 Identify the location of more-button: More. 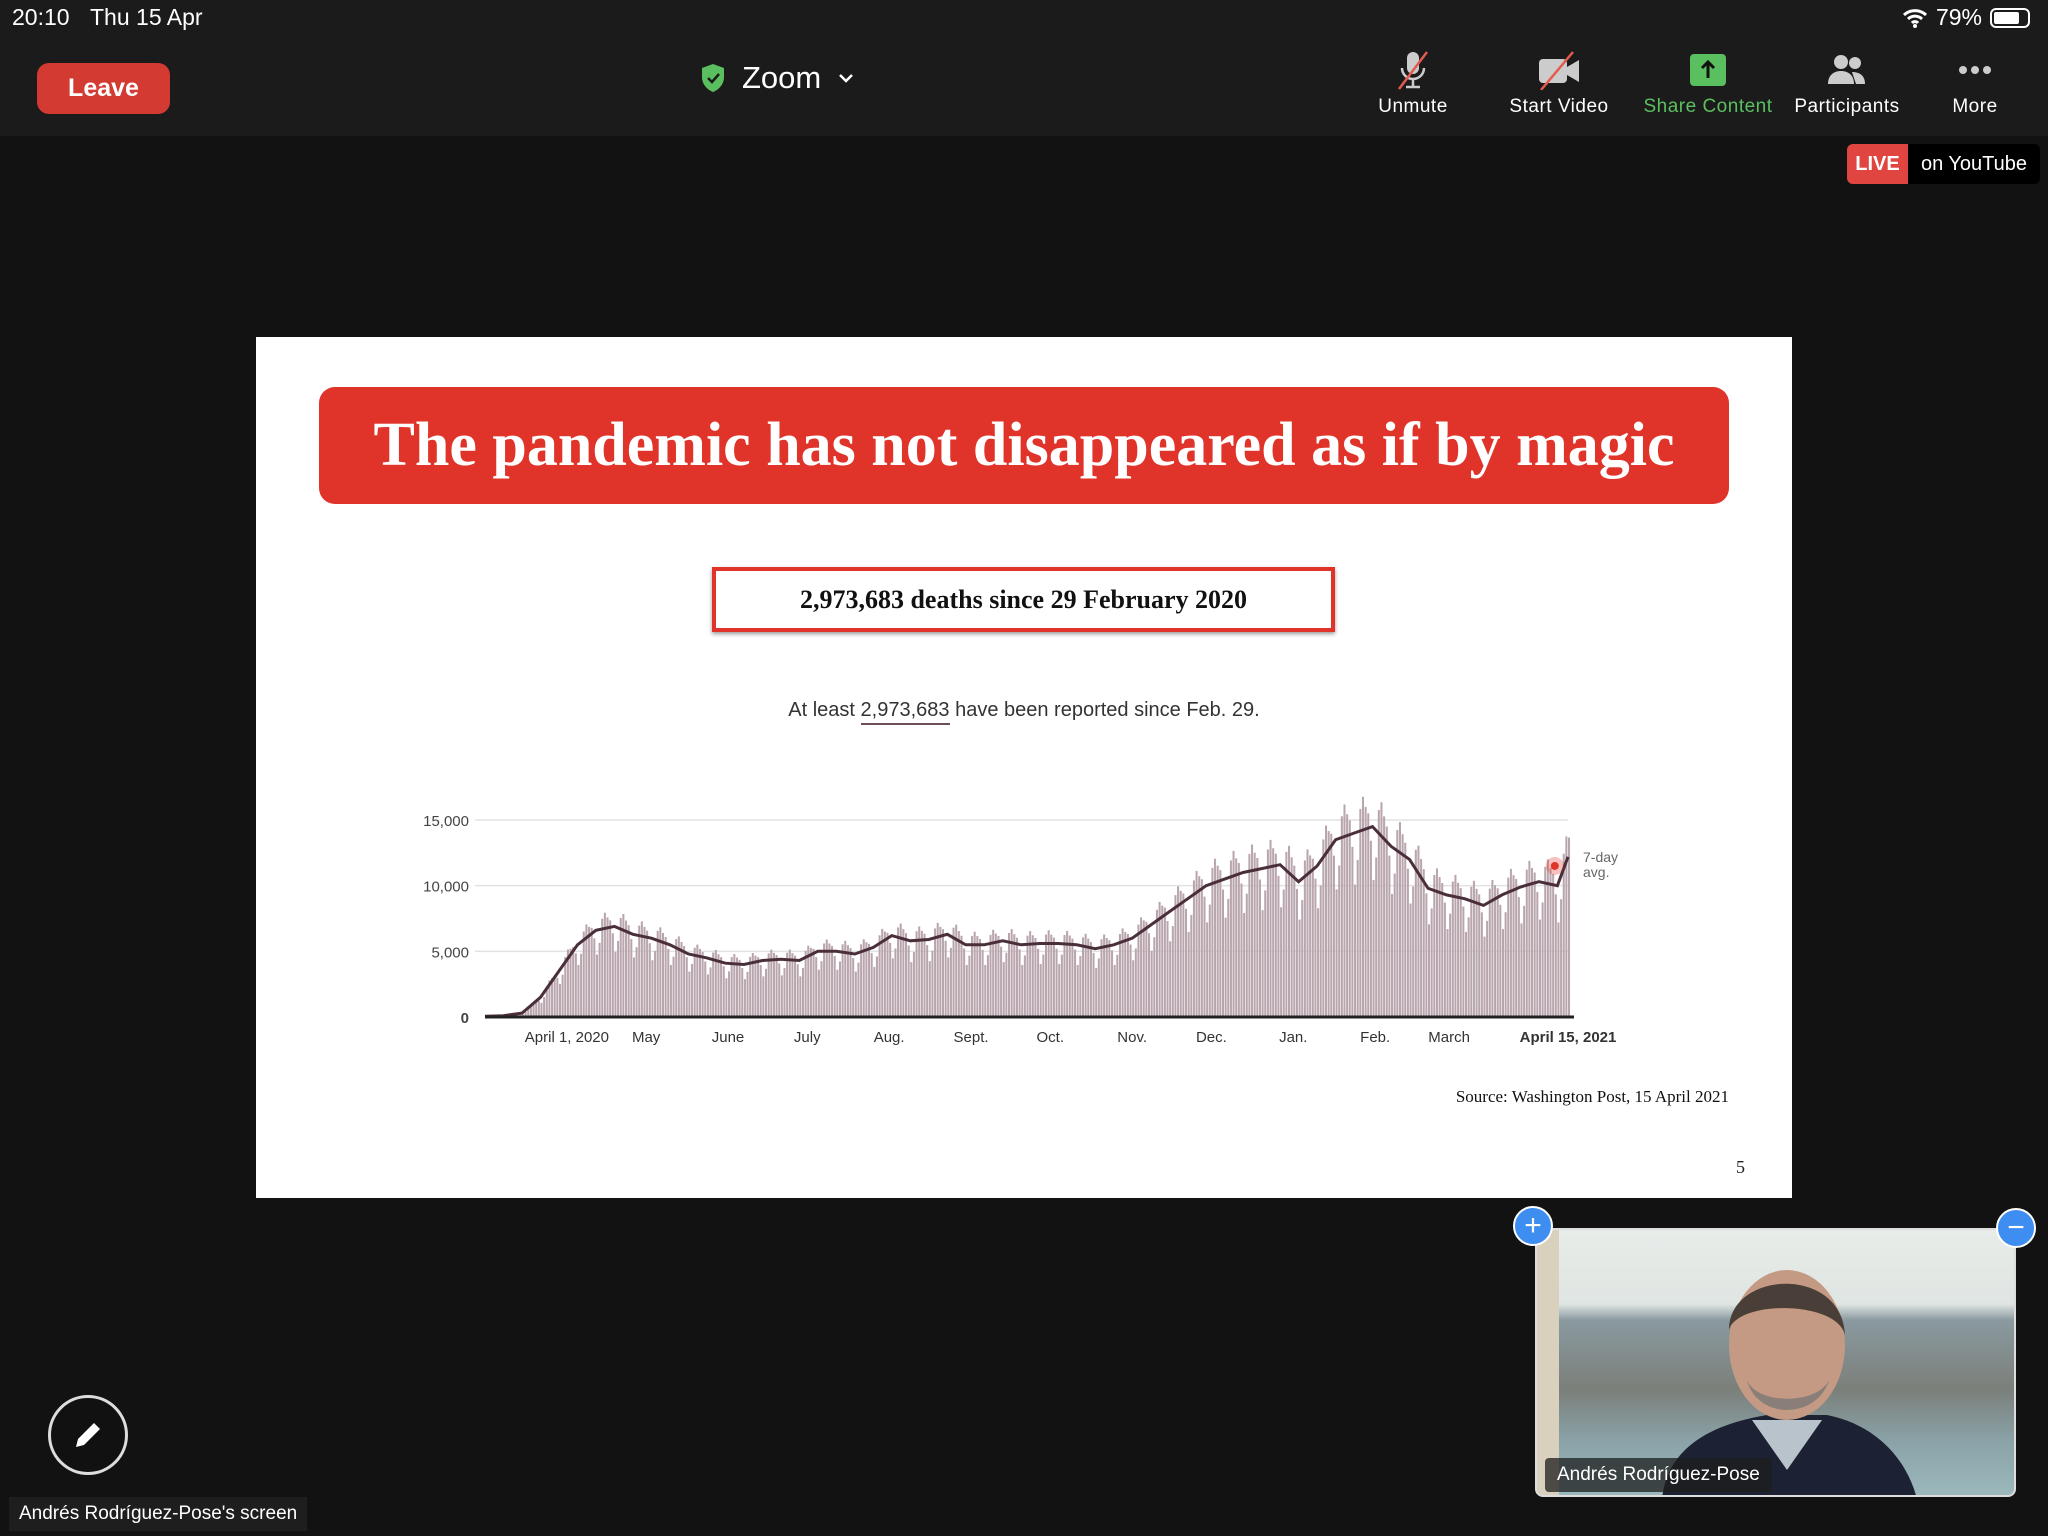
(1974, 84).